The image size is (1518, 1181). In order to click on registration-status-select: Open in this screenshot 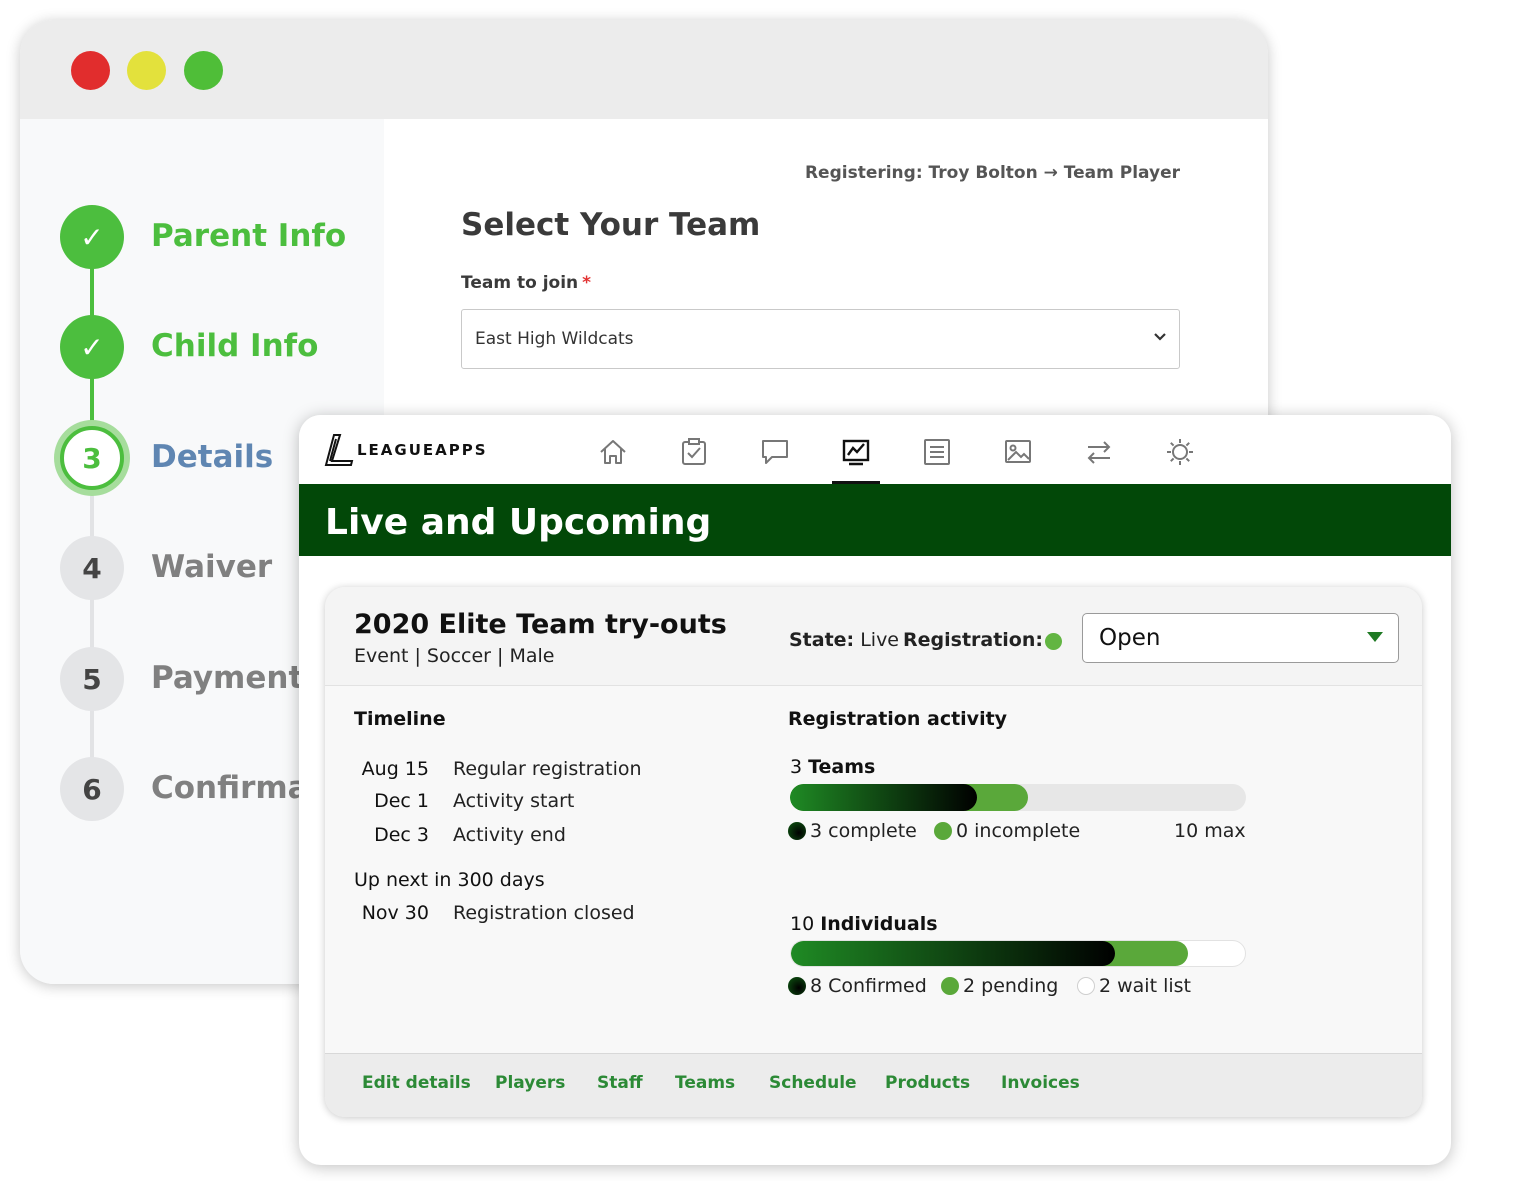, I will do `click(1240, 638)`.